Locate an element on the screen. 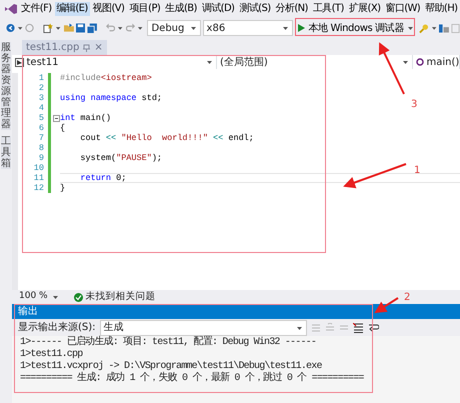  code-line: #include<iostream> is located at coordinates (106, 78).